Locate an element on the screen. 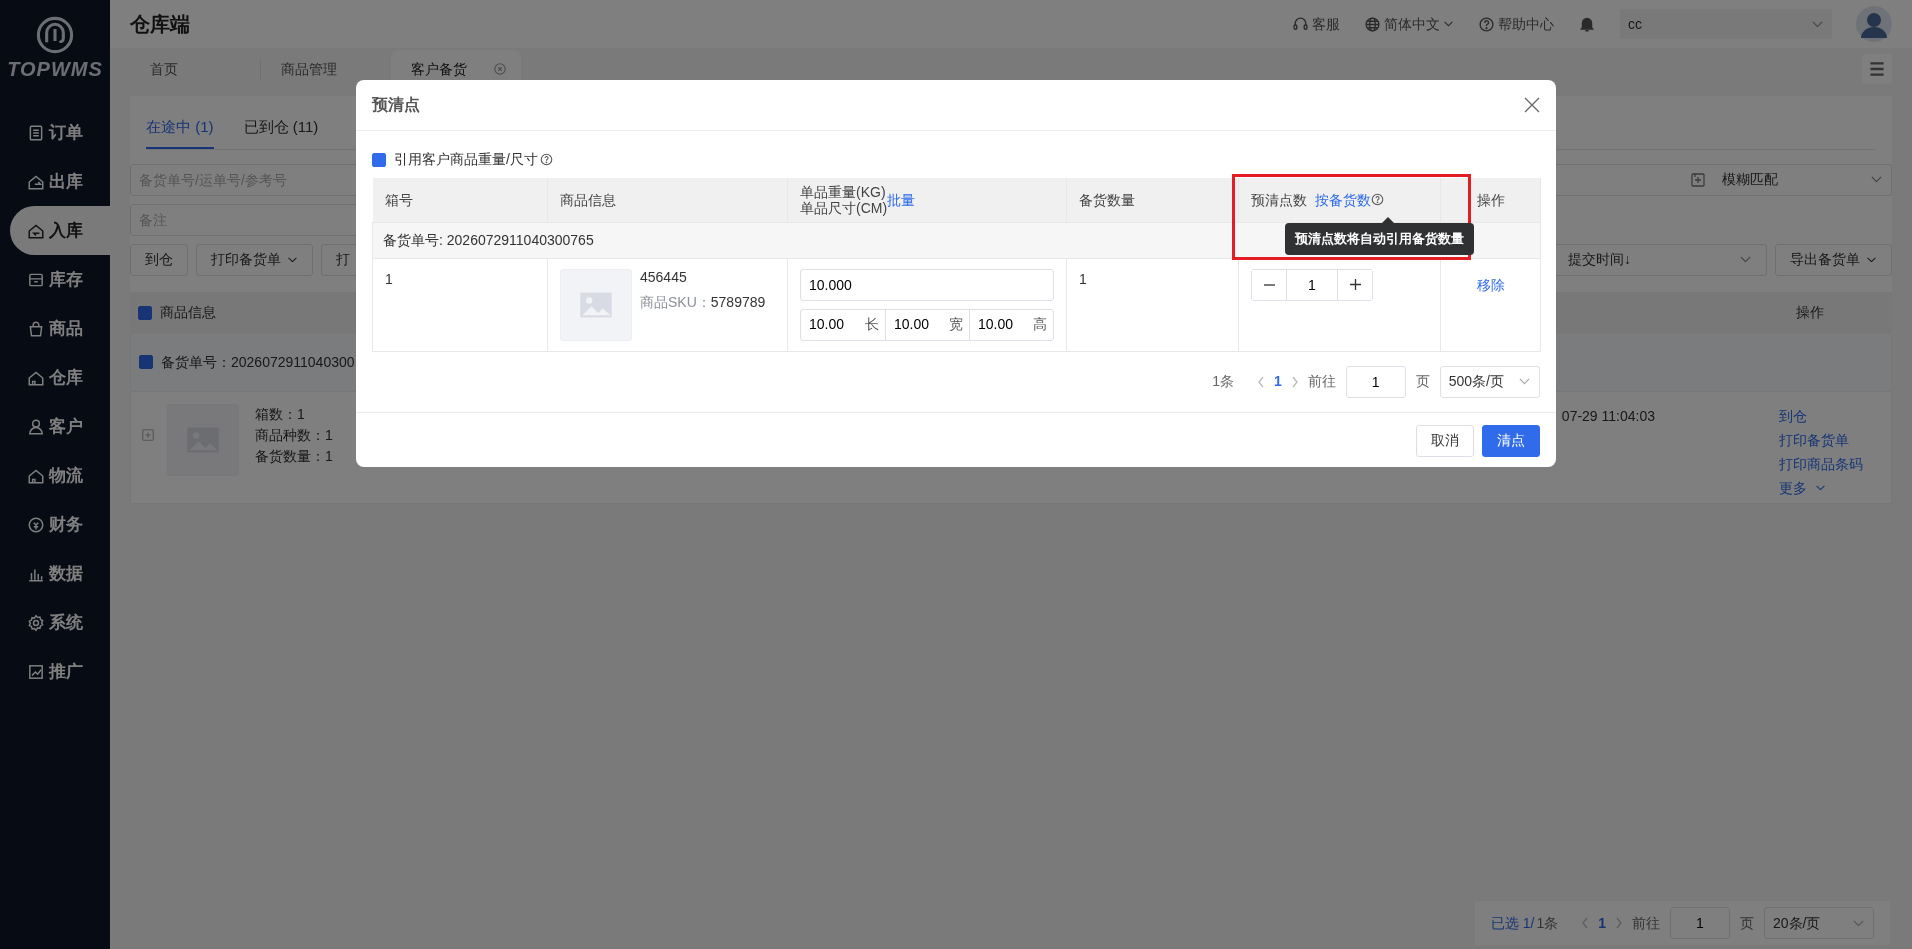 This screenshot has width=1912, height=949. action-link: 更多 is located at coordinates (1802, 487).